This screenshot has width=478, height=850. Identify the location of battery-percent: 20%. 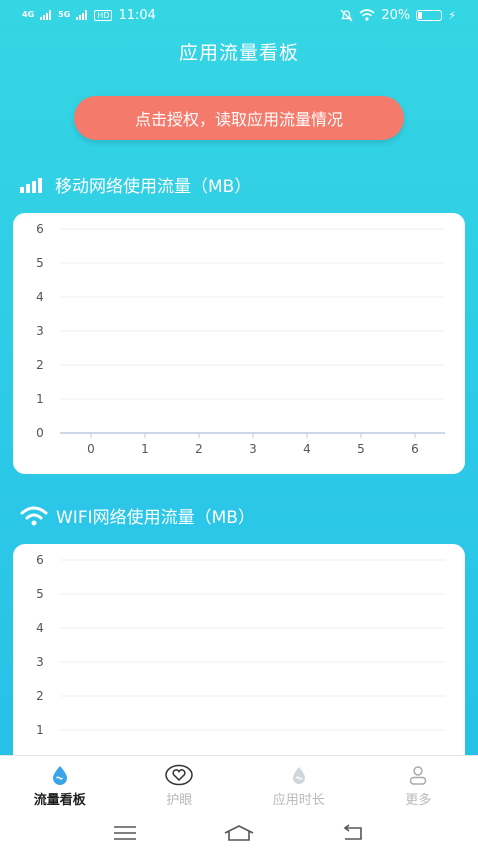
(396, 15).